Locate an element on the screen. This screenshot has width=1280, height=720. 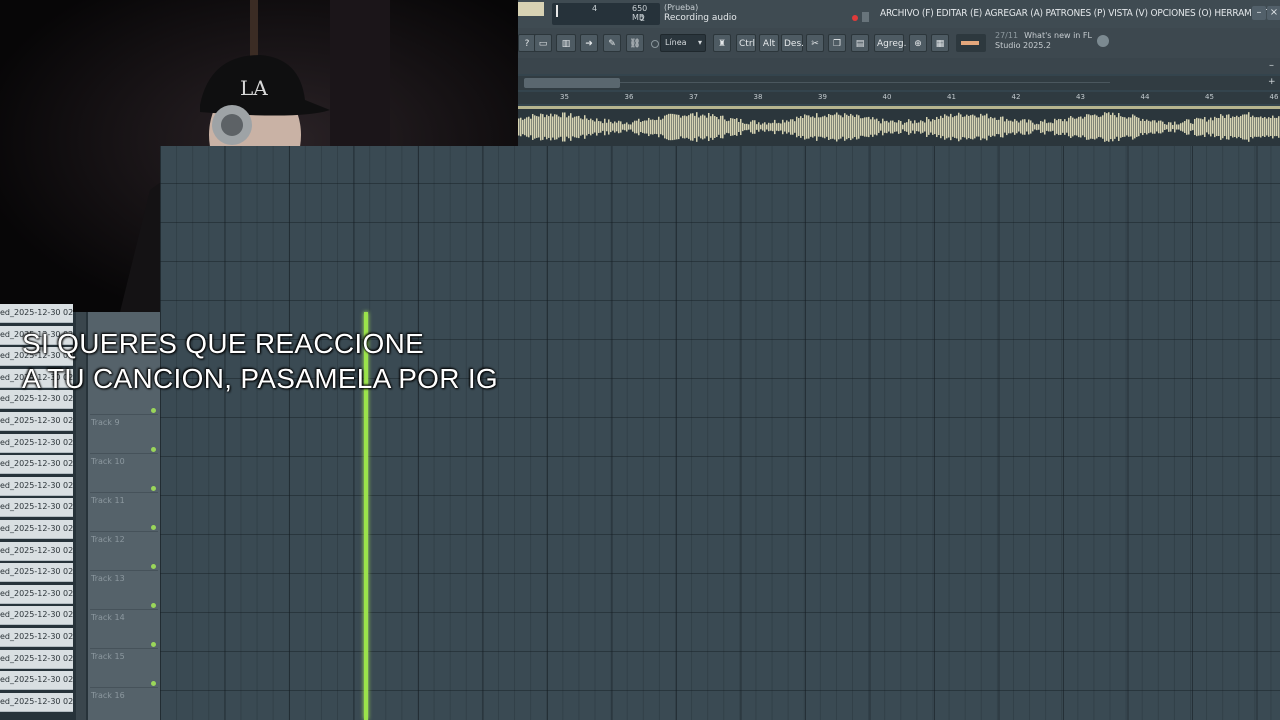
track-name: Track 13 is located at coordinates (108, 578).